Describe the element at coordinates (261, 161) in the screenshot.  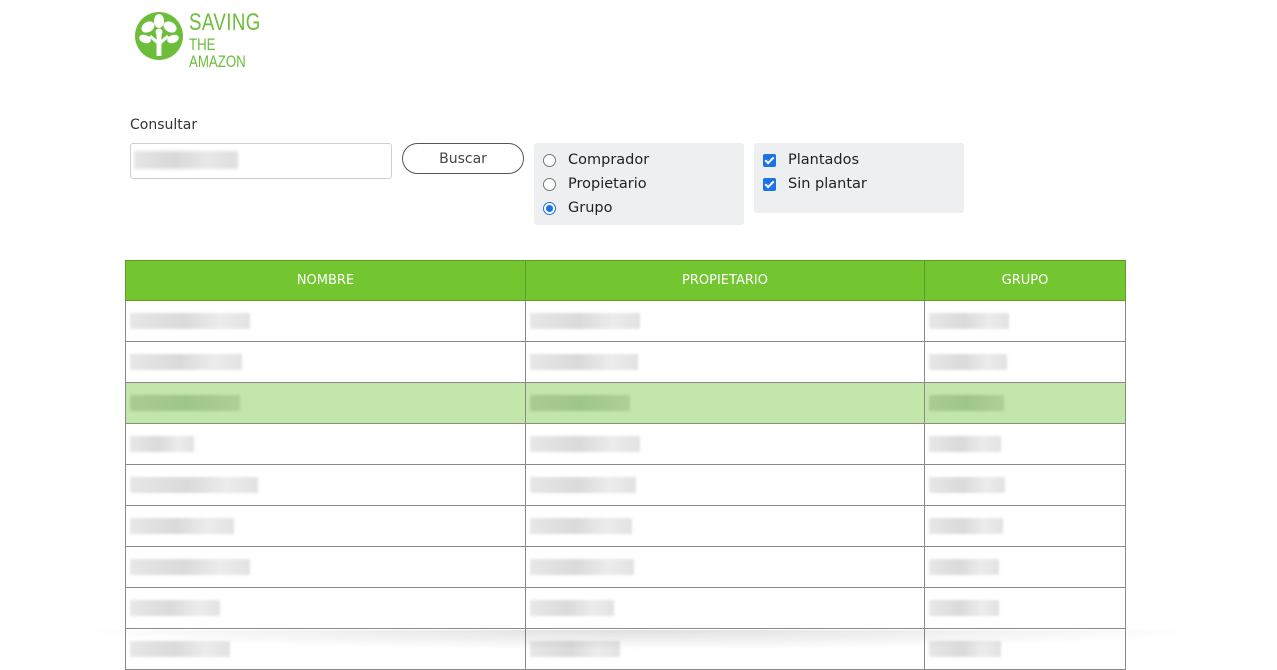
I see `search-input` at that location.